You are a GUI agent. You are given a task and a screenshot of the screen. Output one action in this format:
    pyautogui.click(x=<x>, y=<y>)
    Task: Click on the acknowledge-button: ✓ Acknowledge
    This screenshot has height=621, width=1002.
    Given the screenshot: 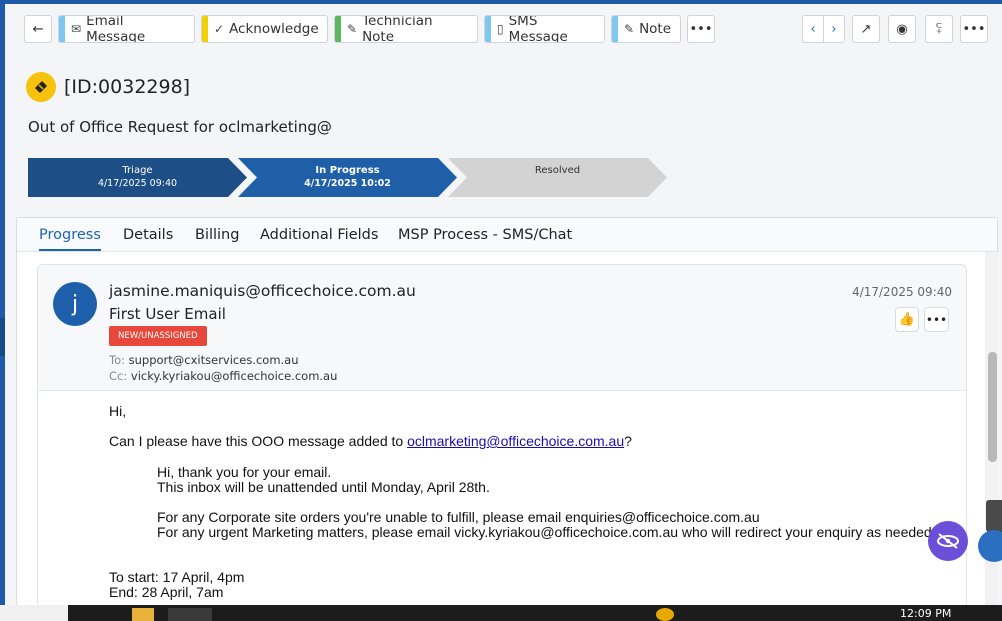 What is the action you would take?
    pyautogui.click(x=264, y=29)
    